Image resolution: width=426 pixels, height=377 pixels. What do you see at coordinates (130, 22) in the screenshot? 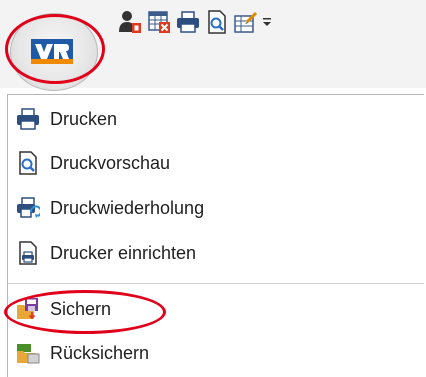
I see `user-permission-icon` at bounding box center [130, 22].